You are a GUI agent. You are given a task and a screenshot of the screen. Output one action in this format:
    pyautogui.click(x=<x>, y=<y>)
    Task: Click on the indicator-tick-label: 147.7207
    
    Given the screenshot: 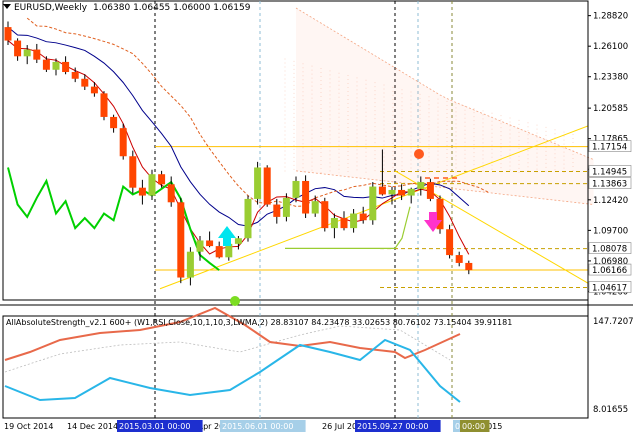 What is the action you would take?
    pyautogui.click(x=613, y=322)
    